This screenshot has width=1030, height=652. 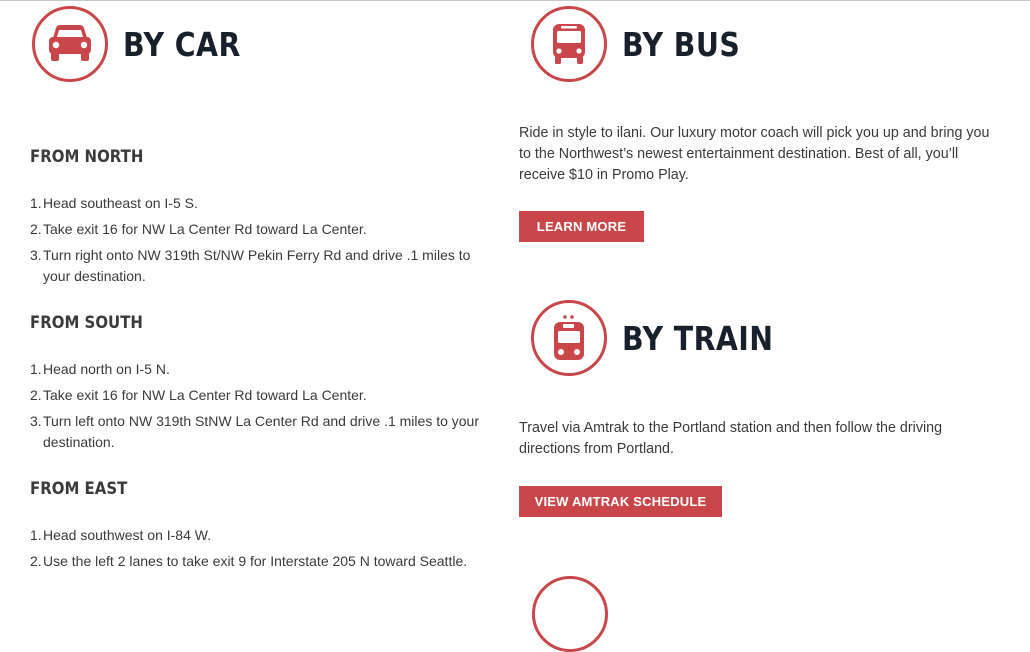 I want to click on from-south-heading: FROM SOUTH, so click(x=86, y=323).